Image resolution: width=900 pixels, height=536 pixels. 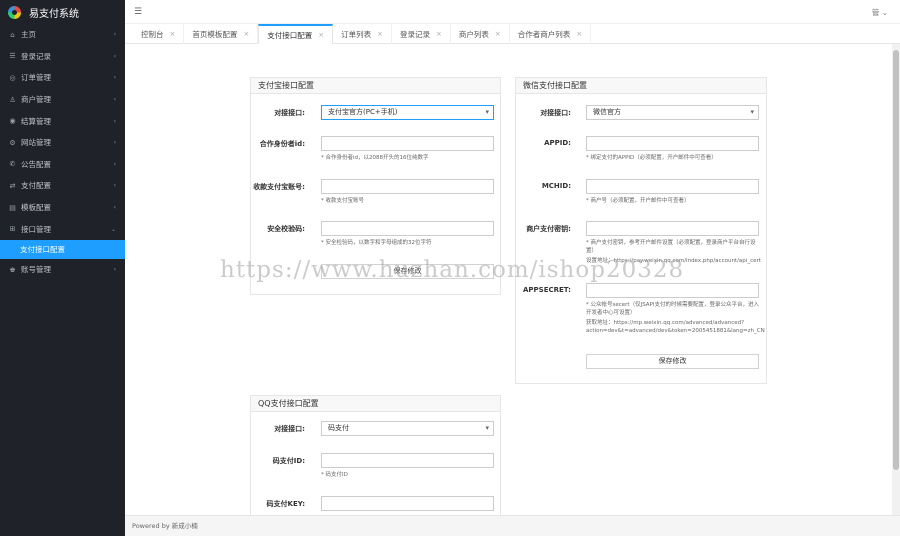 I want to click on order-icon: ◎, so click(x=12, y=77).